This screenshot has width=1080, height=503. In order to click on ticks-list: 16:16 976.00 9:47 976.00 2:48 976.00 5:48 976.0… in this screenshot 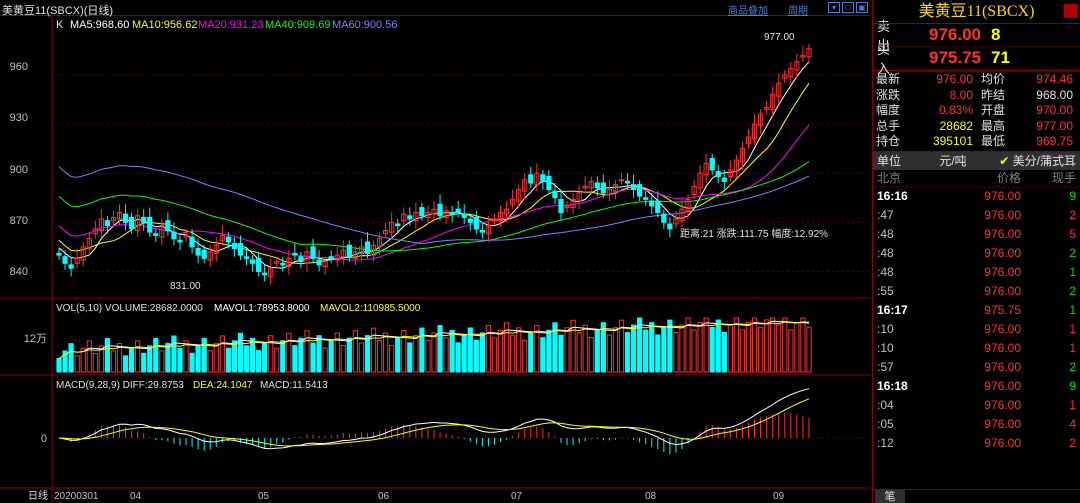, I will do `click(976, 320)`.